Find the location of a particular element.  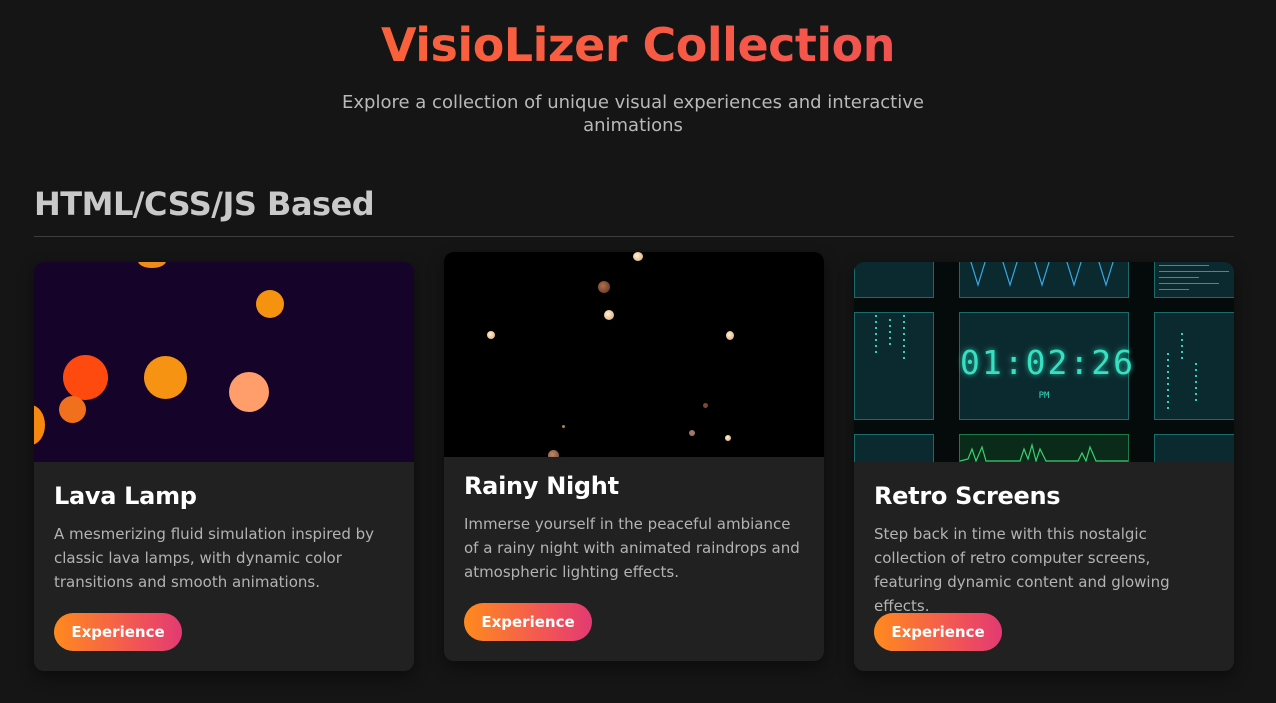

lava-lamp-preview is located at coordinates (224, 362).